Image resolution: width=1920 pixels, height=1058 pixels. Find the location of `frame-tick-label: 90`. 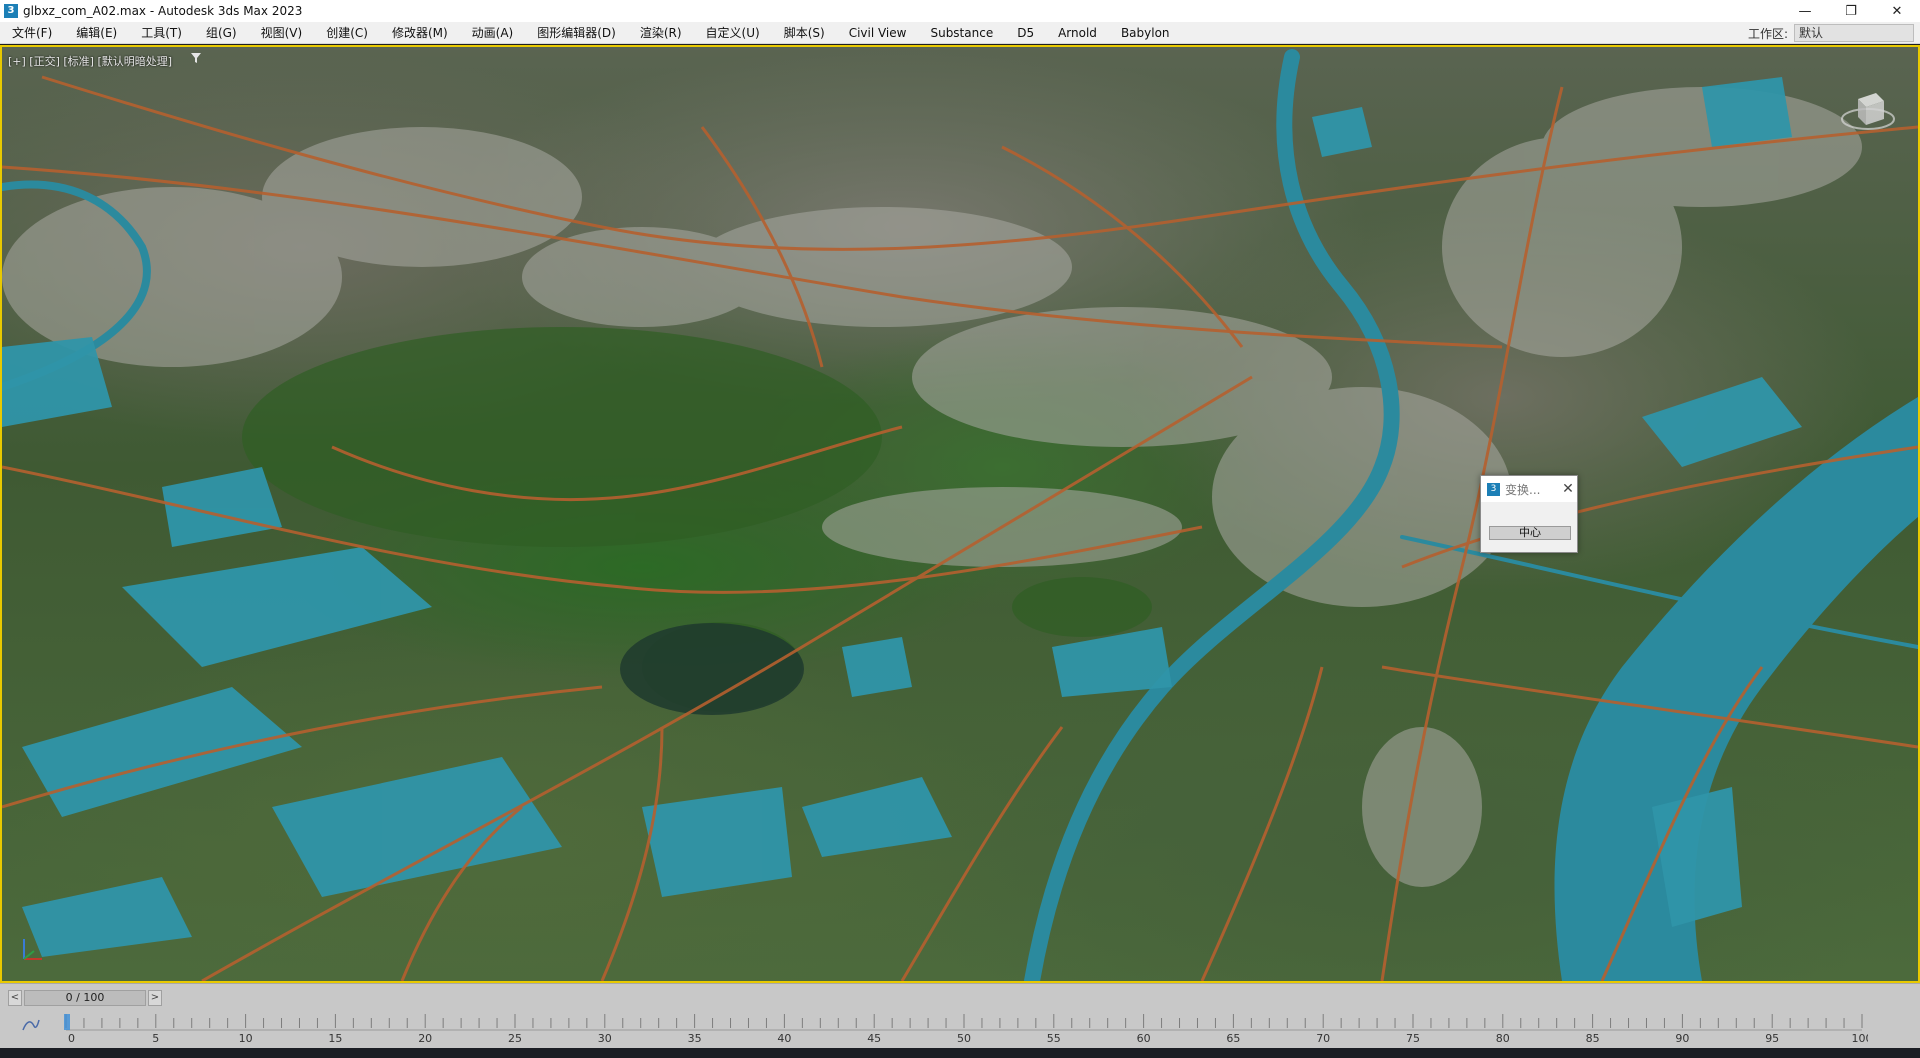

frame-tick-label: 90 is located at coordinates (1682, 1038).